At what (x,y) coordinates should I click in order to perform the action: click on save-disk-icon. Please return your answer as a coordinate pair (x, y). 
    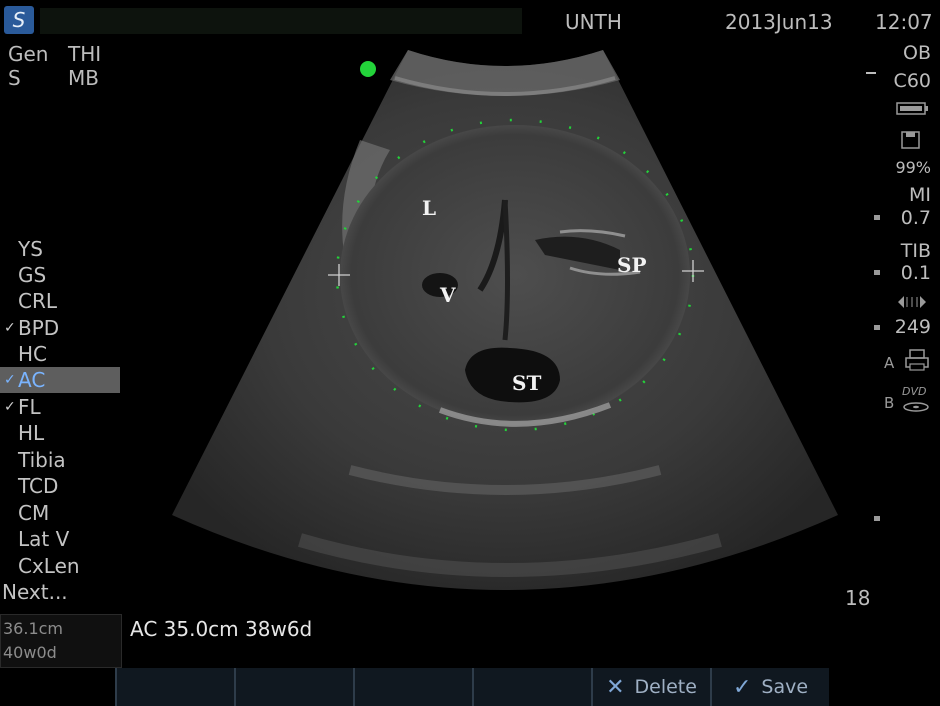
    Looking at the image, I should click on (911, 142).